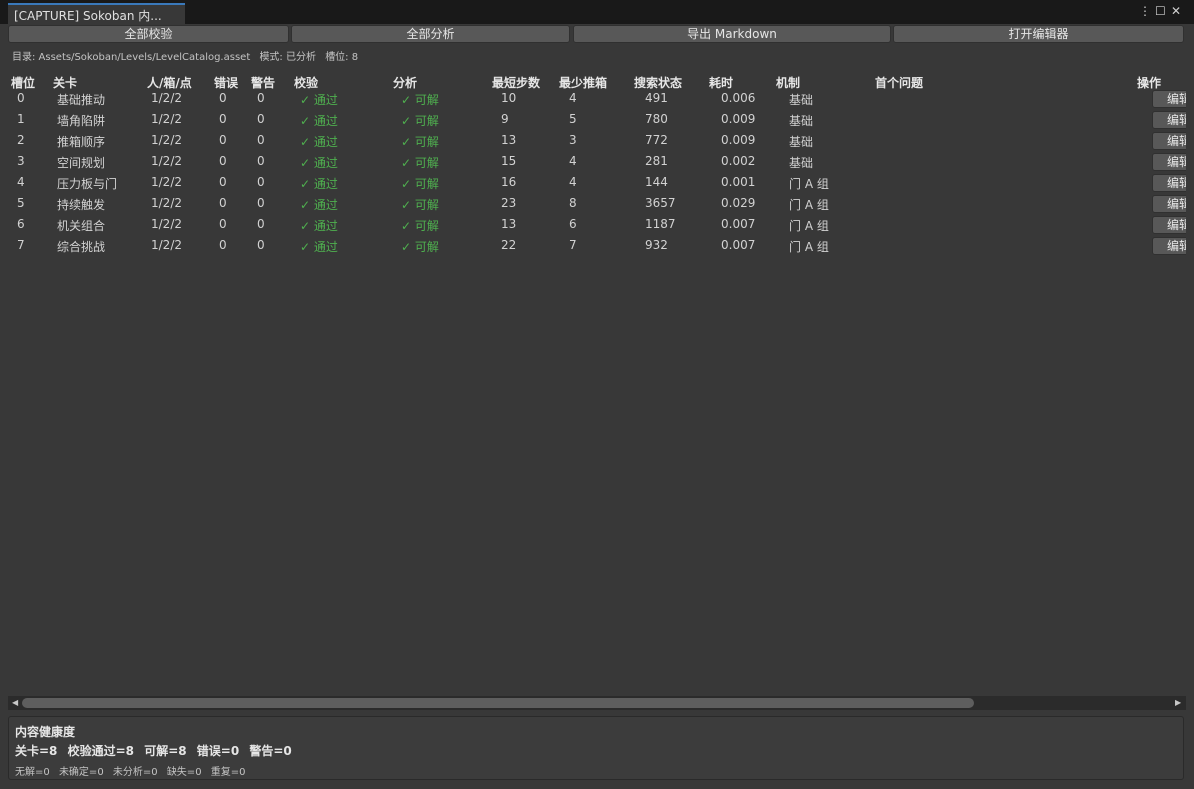  What do you see at coordinates (498, 703) in the screenshot?
I see `scrollbar-thumb` at bounding box center [498, 703].